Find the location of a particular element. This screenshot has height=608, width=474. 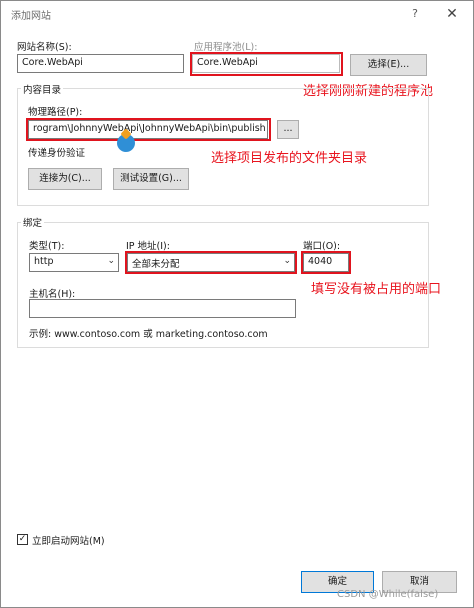

type-label: 类型(T): is located at coordinates (47, 246).